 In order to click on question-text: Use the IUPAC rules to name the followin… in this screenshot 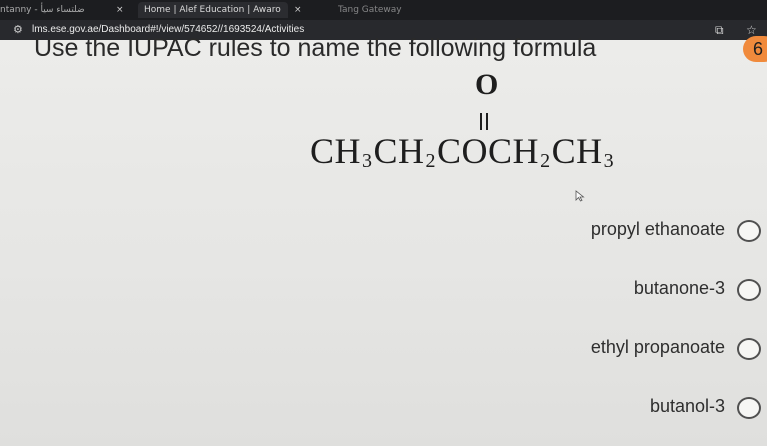, I will do `click(315, 48)`.